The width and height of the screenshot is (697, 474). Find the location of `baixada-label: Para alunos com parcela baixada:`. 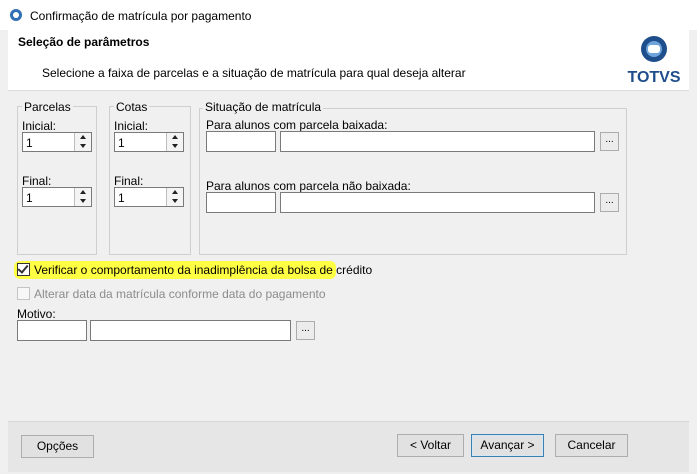

baixada-label: Para alunos com parcela baixada: is located at coordinates (297, 125).